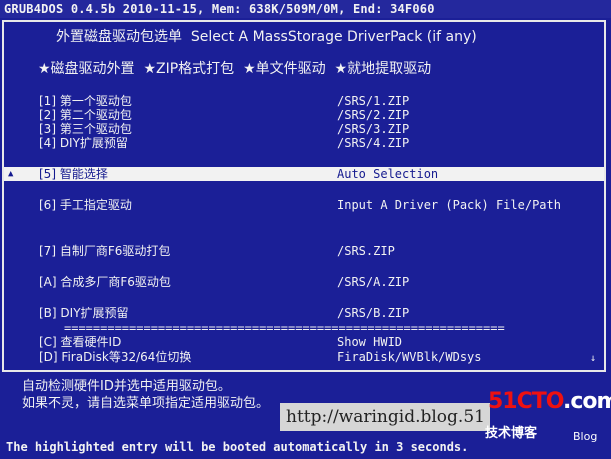  What do you see at coordinates (304, 129) in the screenshot?
I see `menu-entry-3: [3] 第三个驱动包 /SRS/3.ZIP` at bounding box center [304, 129].